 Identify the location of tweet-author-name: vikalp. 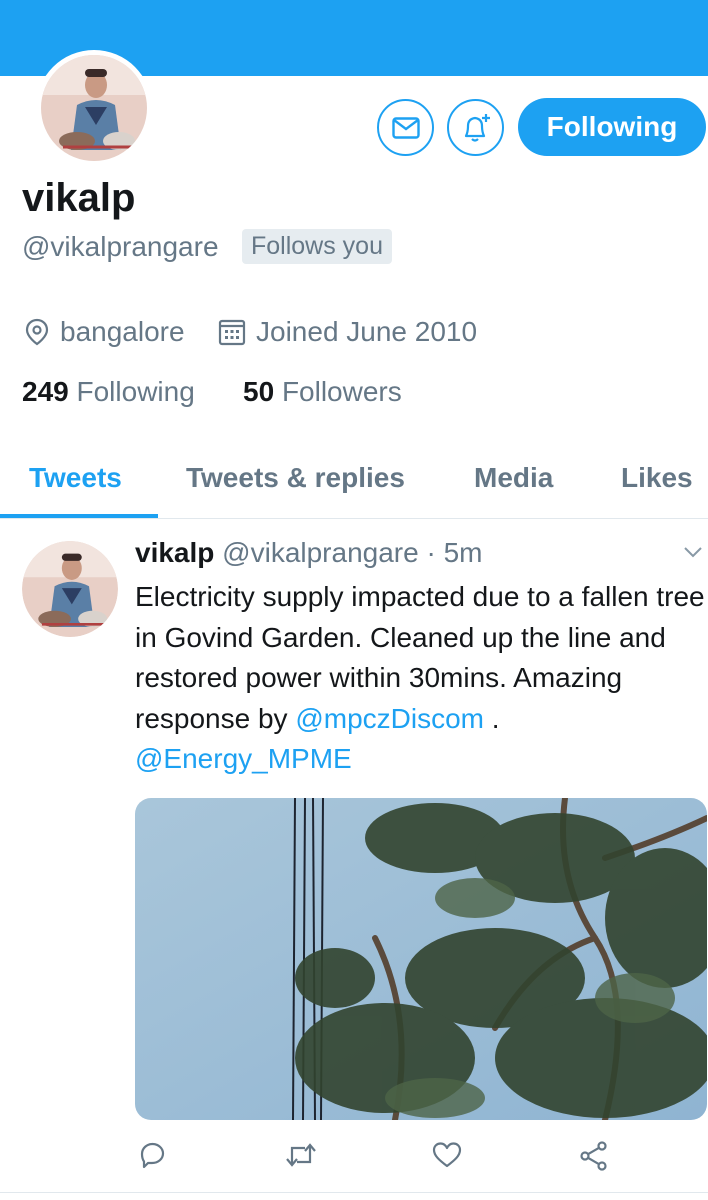
(174, 552).